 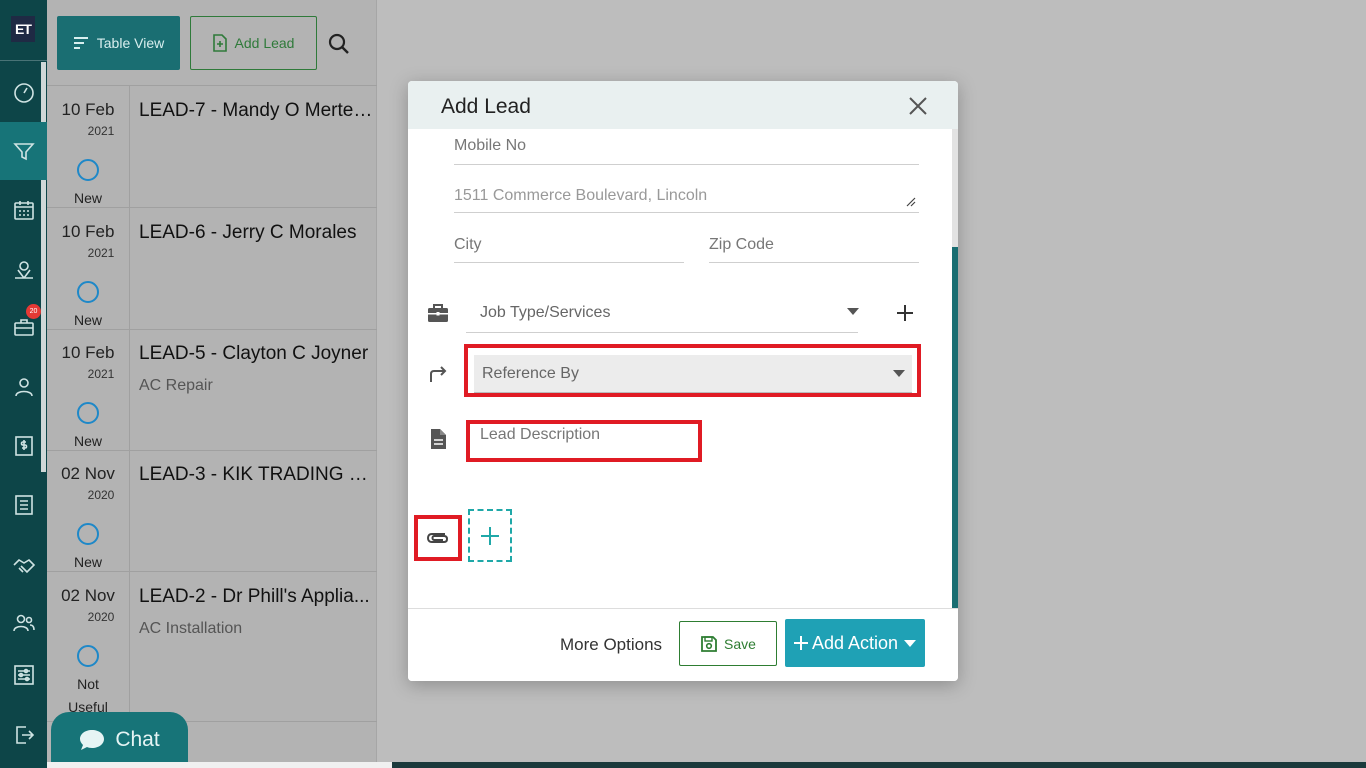 What do you see at coordinates (662, 313) in the screenshot?
I see `job-type-select: Job Type/Services` at bounding box center [662, 313].